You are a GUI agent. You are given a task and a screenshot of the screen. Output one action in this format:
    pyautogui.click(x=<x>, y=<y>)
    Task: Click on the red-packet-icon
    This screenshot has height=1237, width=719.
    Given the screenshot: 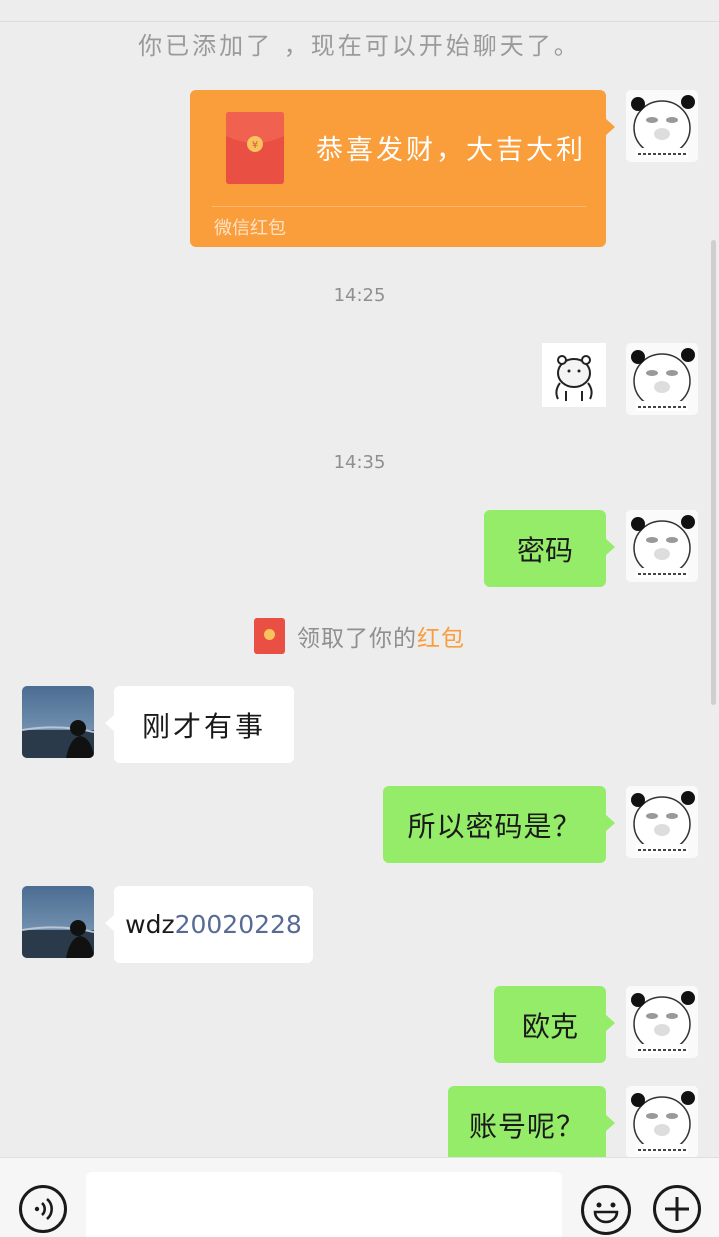 What is the action you would take?
    pyautogui.click(x=269, y=636)
    